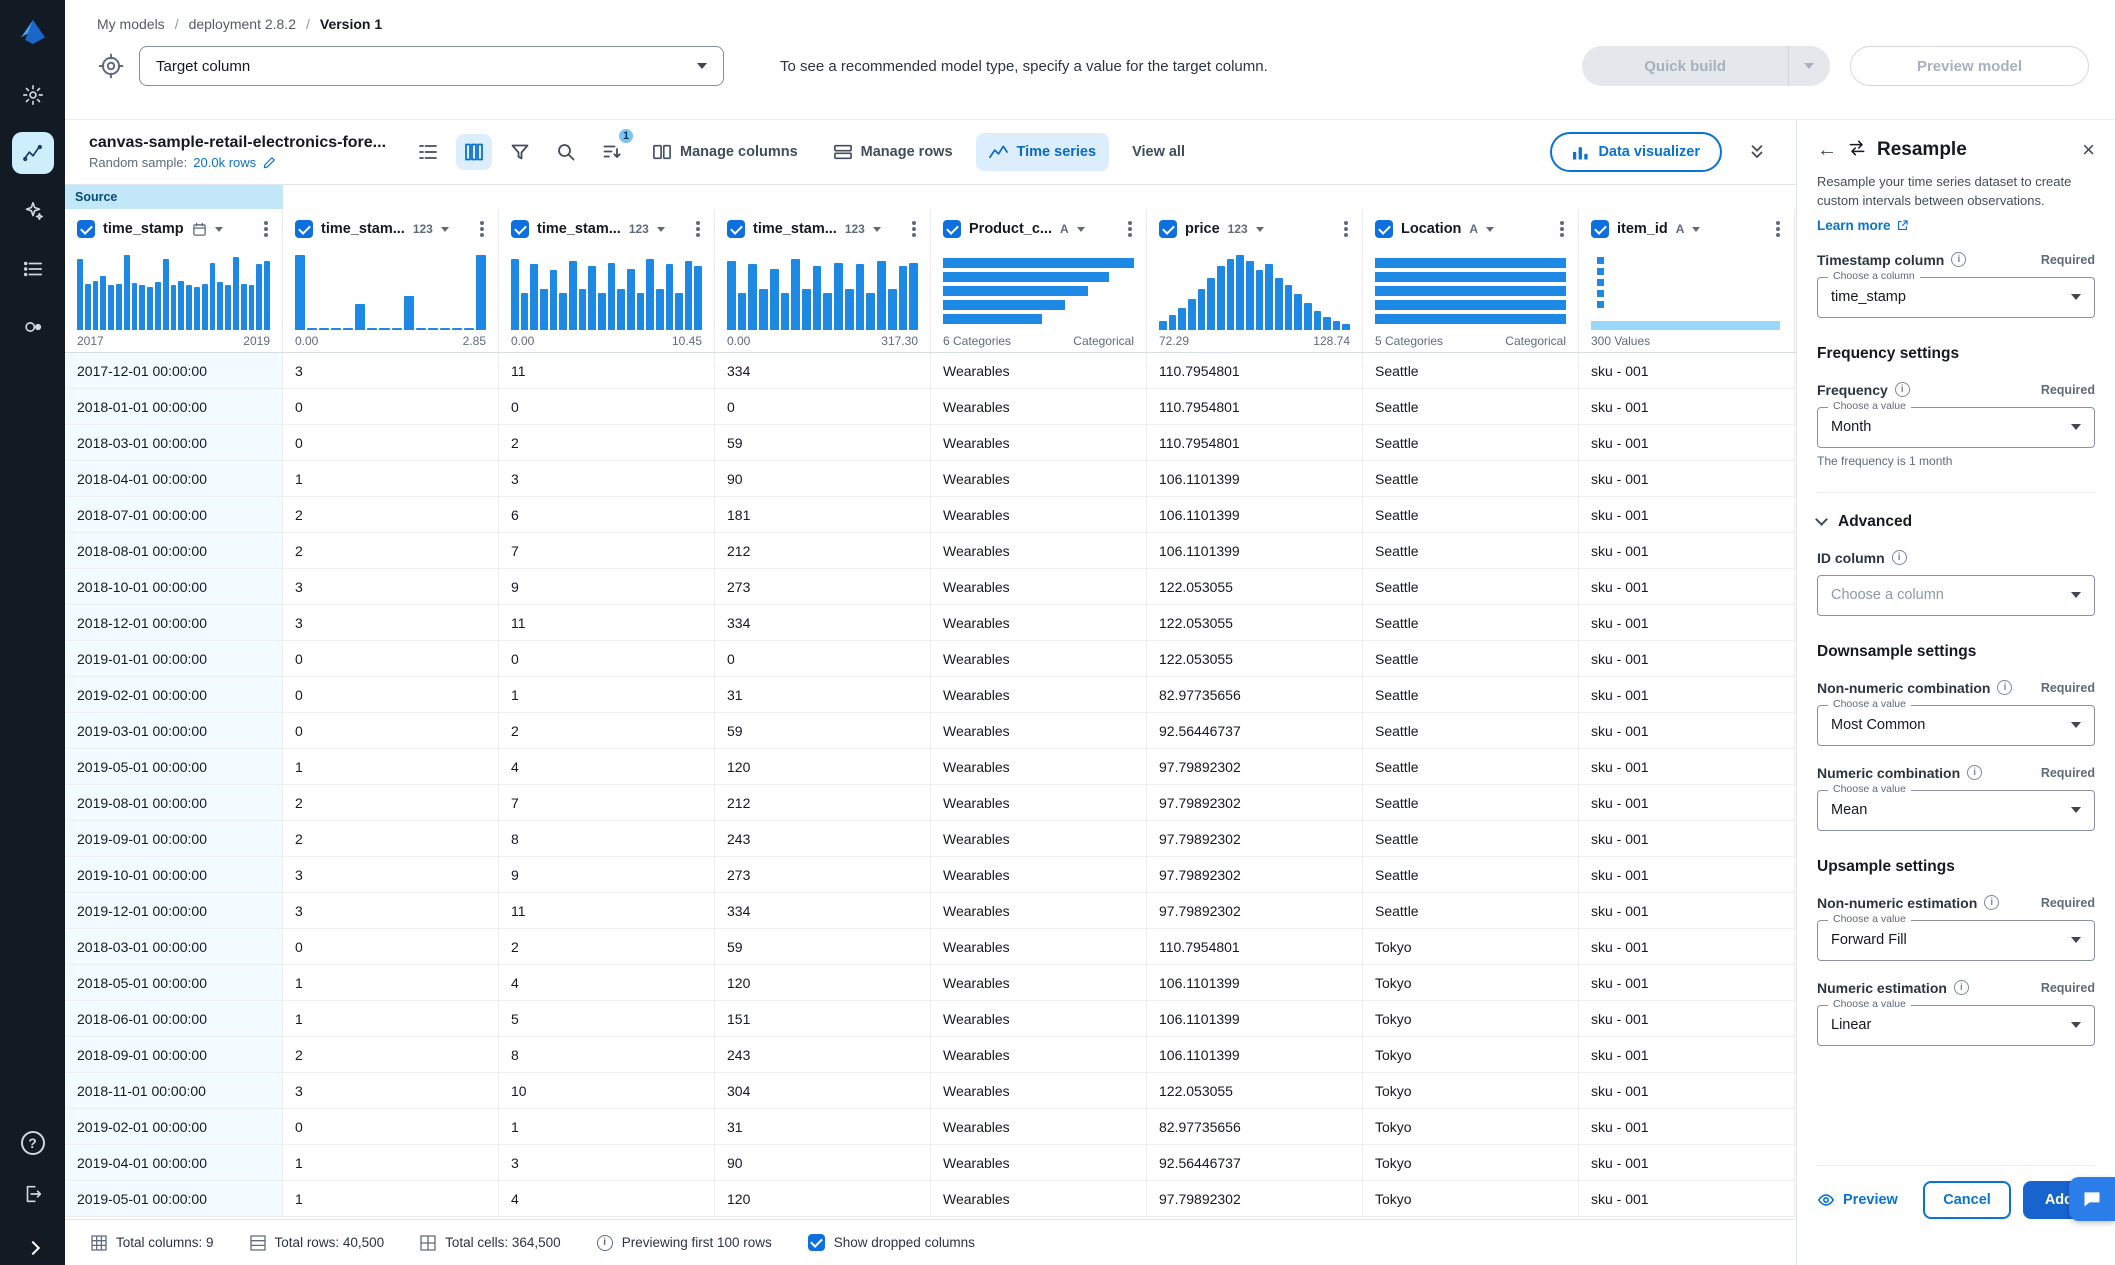 The image size is (2115, 1265). What do you see at coordinates (1158, 152) in the screenshot?
I see `view-all-button: View all` at bounding box center [1158, 152].